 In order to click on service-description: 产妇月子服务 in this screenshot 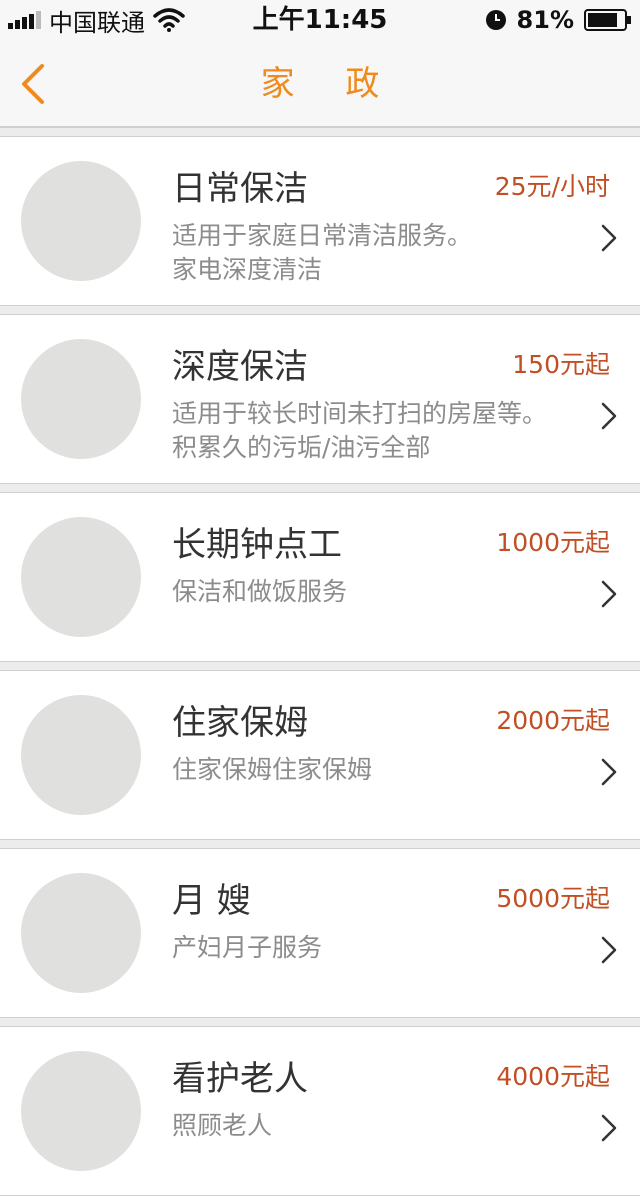, I will do `click(382, 948)`.